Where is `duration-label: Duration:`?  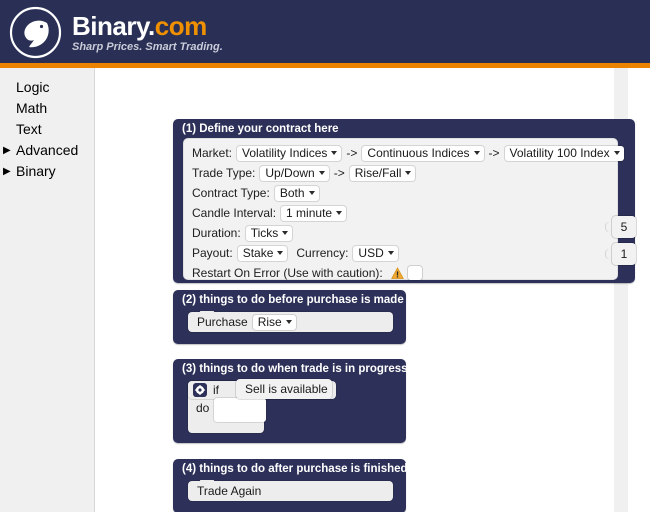 duration-label: Duration: is located at coordinates (216, 233).